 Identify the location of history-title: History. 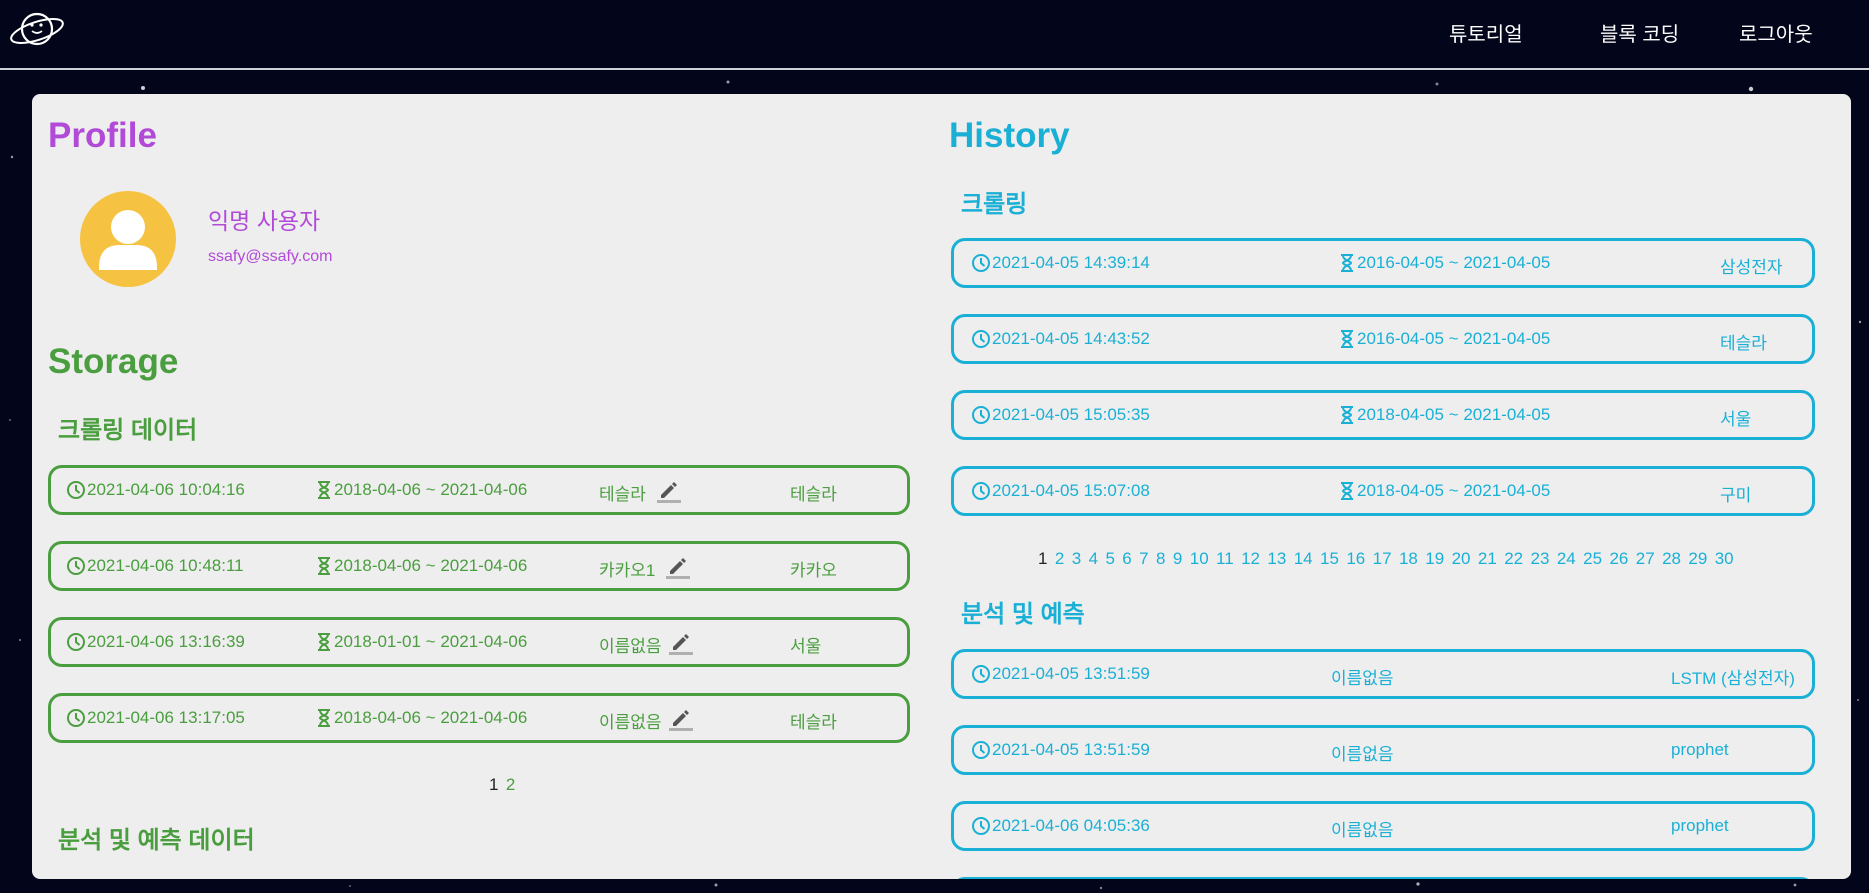
(1009, 135).